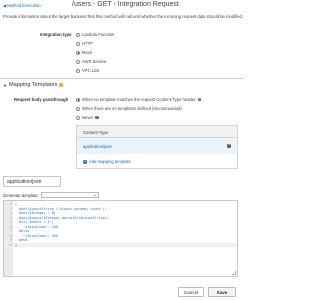 This screenshot has width=320, height=300. What do you see at coordinates (56, 34) in the screenshot?
I see `integration-type-label: Integration type` at bounding box center [56, 34].